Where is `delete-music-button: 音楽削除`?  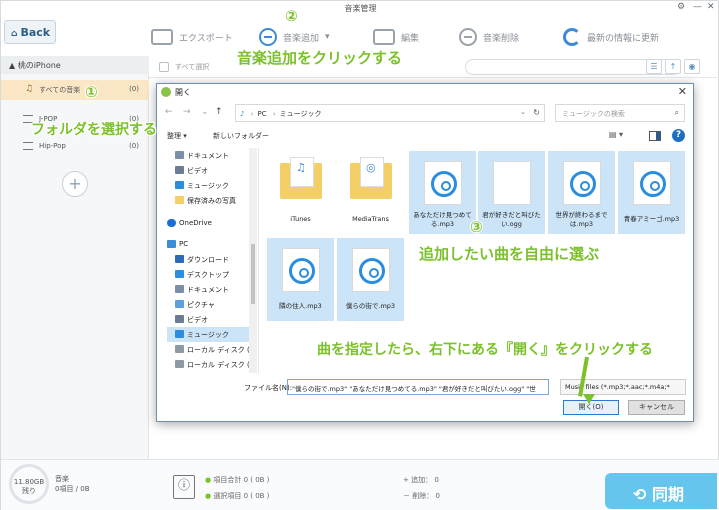
delete-music-button: 音楽削除 is located at coordinates (489, 37).